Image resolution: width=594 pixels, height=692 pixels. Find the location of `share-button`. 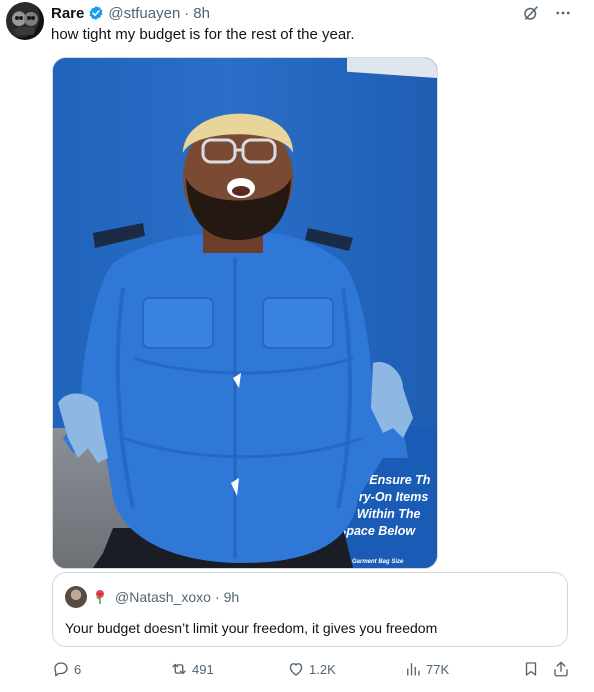

share-button is located at coordinates (563, 669).